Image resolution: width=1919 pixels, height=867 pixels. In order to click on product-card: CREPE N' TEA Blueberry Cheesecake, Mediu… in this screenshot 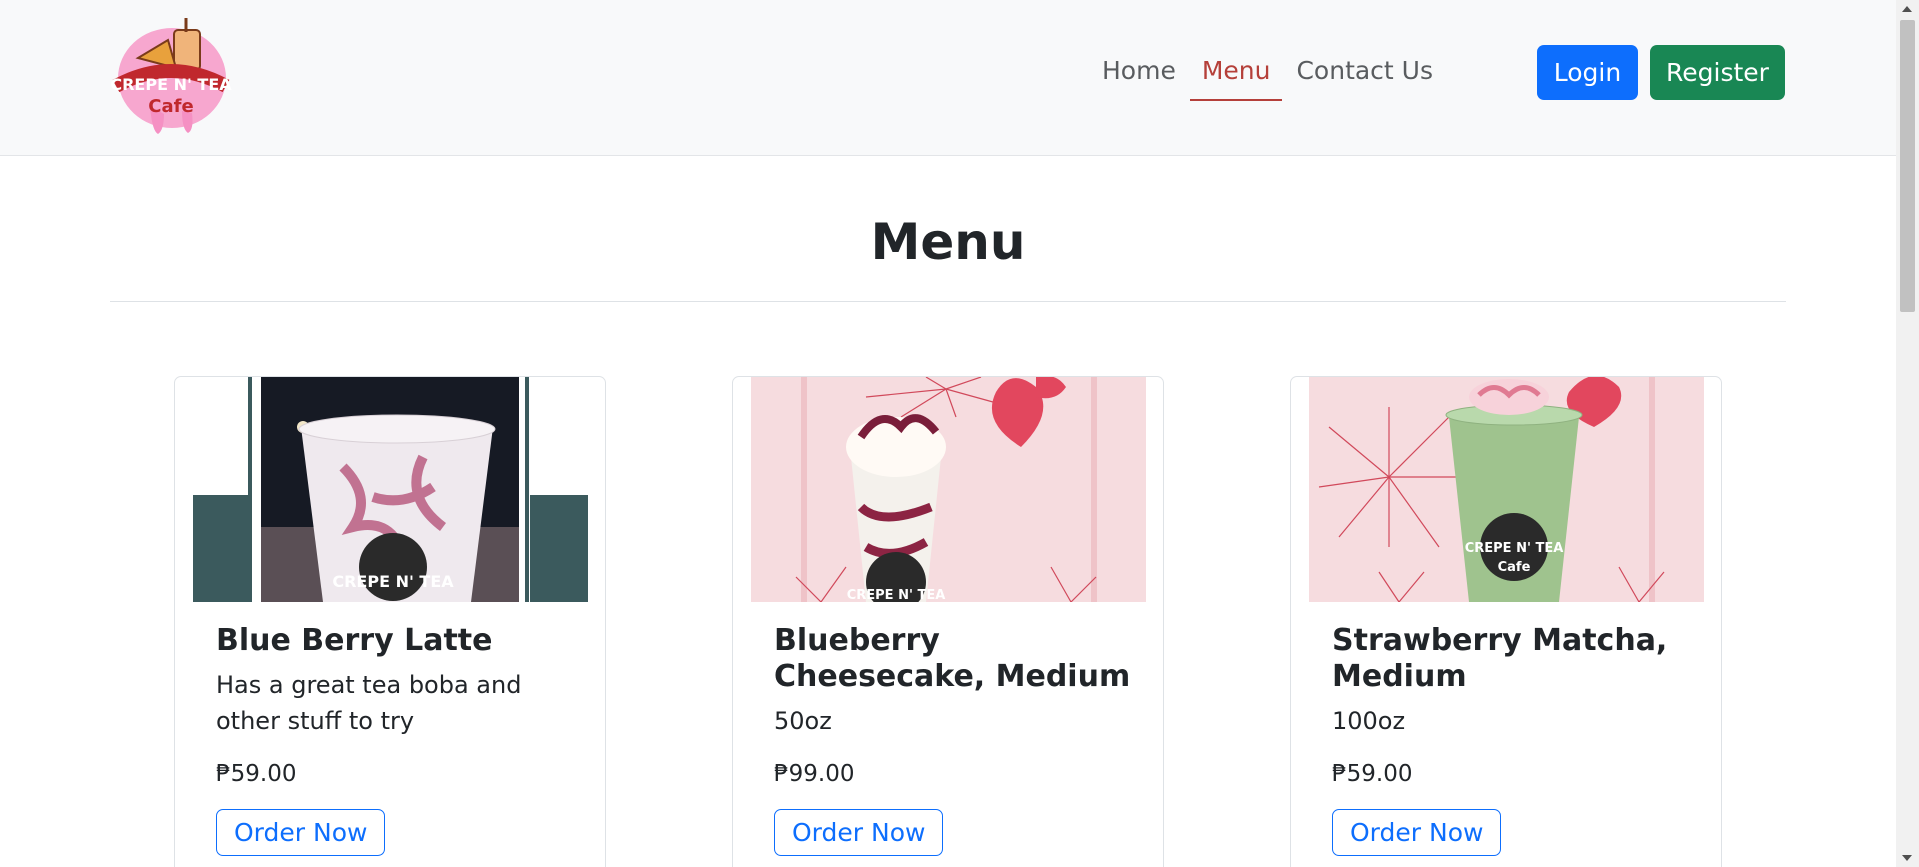, I will do `click(948, 621)`.